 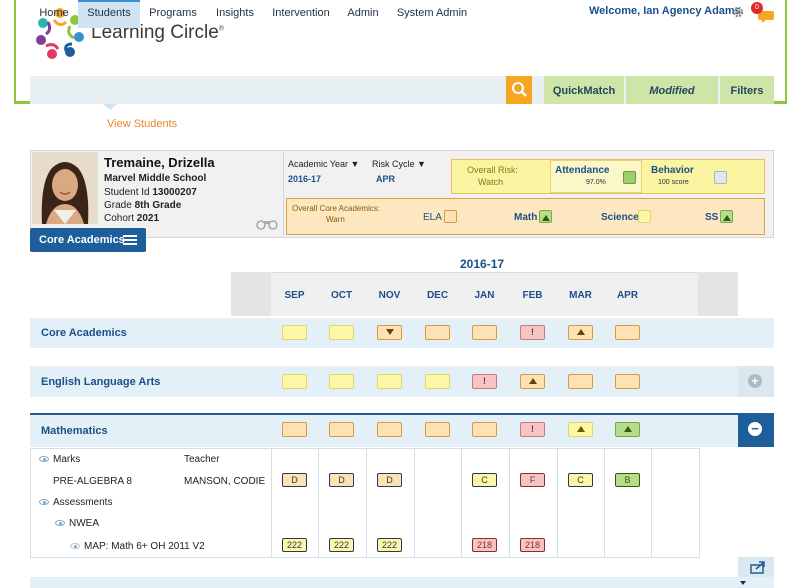 What do you see at coordinates (323, 164) in the screenshot?
I see `academic-year-dropdown: Academic Year ▼` at bounding box center [323, 164].